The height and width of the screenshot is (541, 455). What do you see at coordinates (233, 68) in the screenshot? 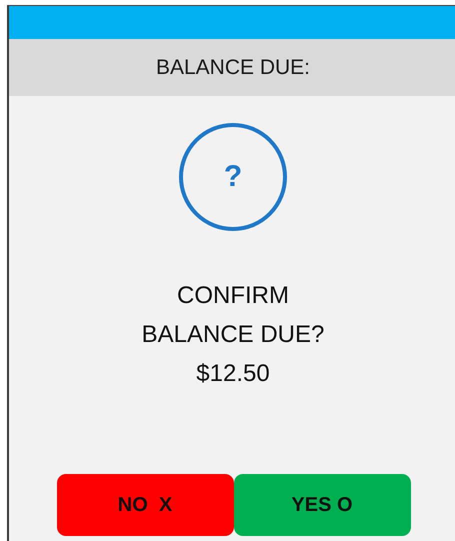
I see `header-title: BALANCE DUE:` at bounding box center [233, 68].